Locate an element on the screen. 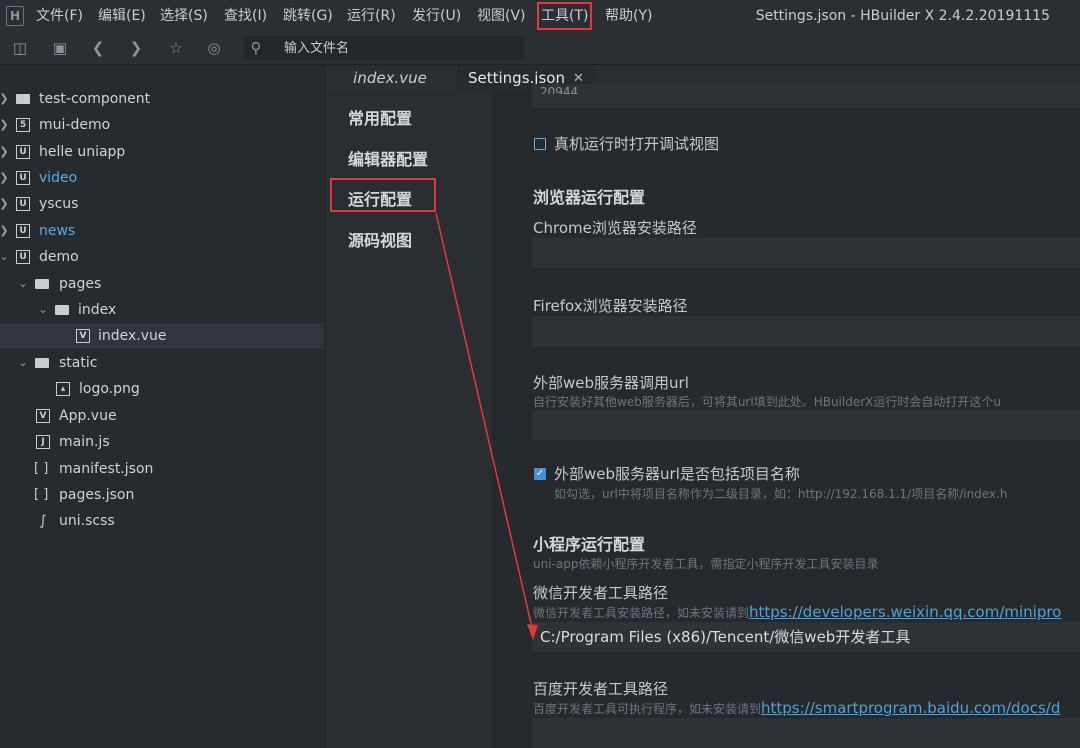  folder-doc-icon is located at coordinates (23, 99).